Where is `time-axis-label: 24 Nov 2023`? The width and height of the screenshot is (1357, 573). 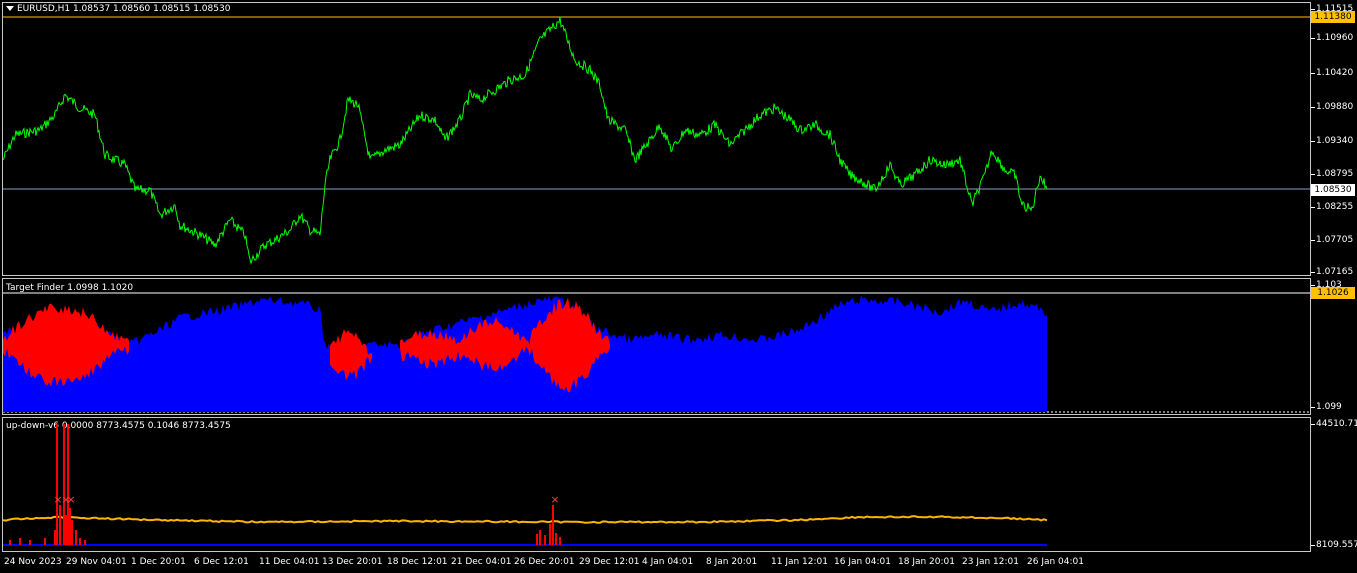
time-axis-label: 24 Nov 2023 is located at coordinates (33, 562).